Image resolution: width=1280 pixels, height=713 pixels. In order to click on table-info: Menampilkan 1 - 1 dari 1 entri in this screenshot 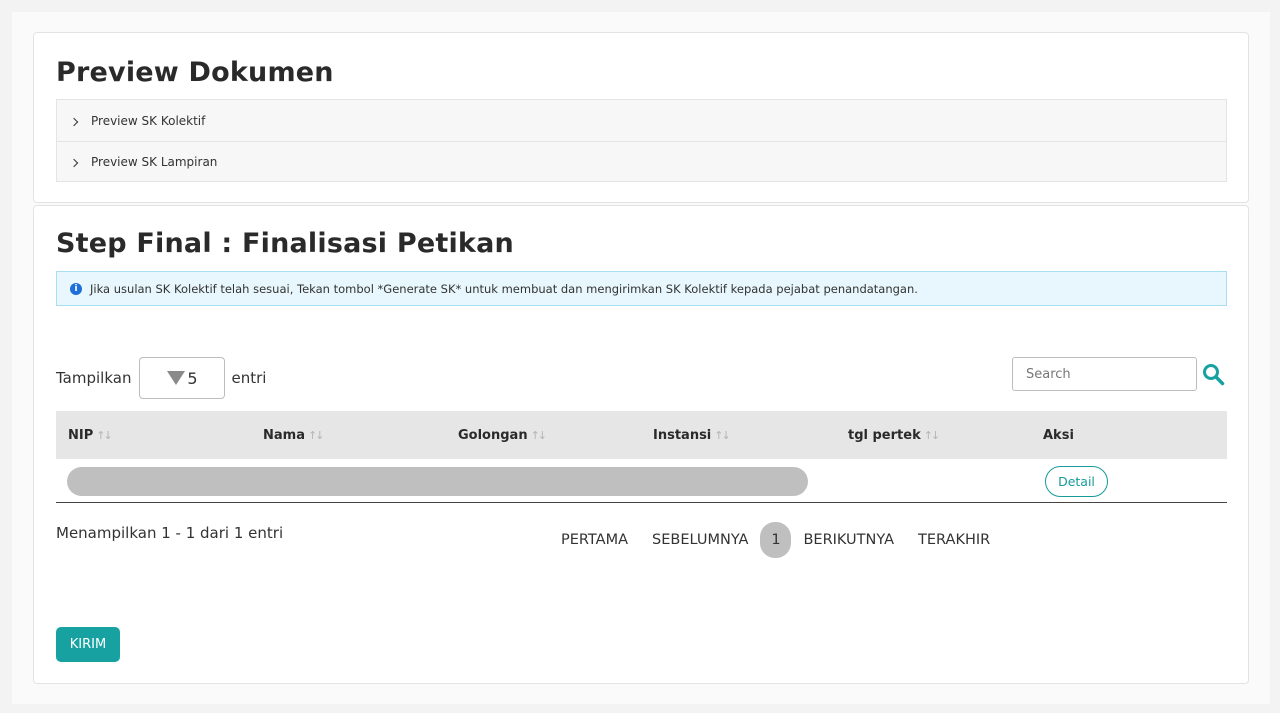, I will do `click(170, 533)`.